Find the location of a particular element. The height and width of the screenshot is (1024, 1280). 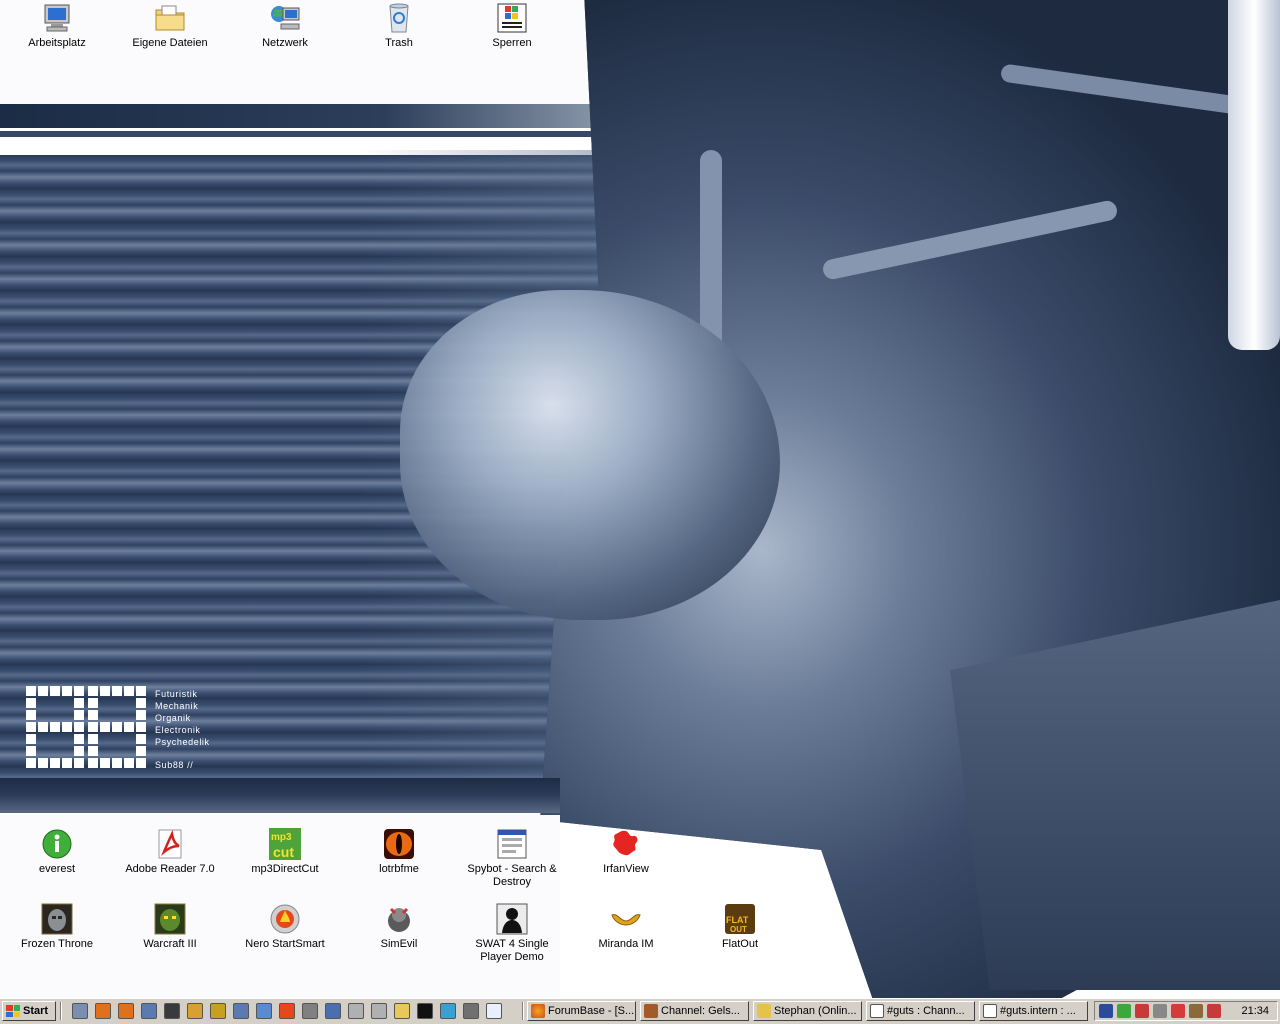

desktop-icon-simevil: SimEvil is located at coordinates (399, 927).